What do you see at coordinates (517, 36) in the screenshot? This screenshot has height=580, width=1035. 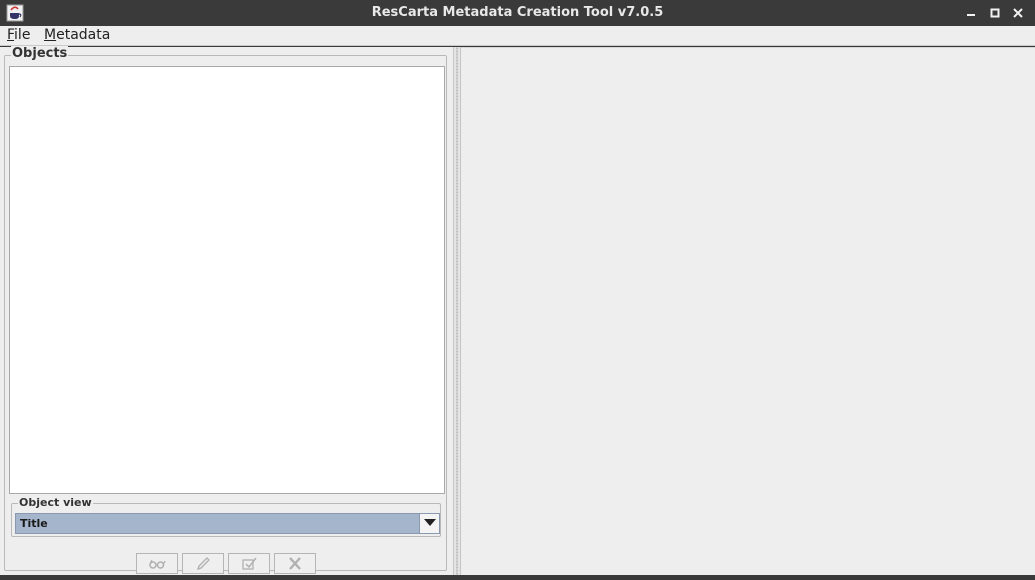 I see `menu-bar: File Metadata` at bounding box center [517, 36].